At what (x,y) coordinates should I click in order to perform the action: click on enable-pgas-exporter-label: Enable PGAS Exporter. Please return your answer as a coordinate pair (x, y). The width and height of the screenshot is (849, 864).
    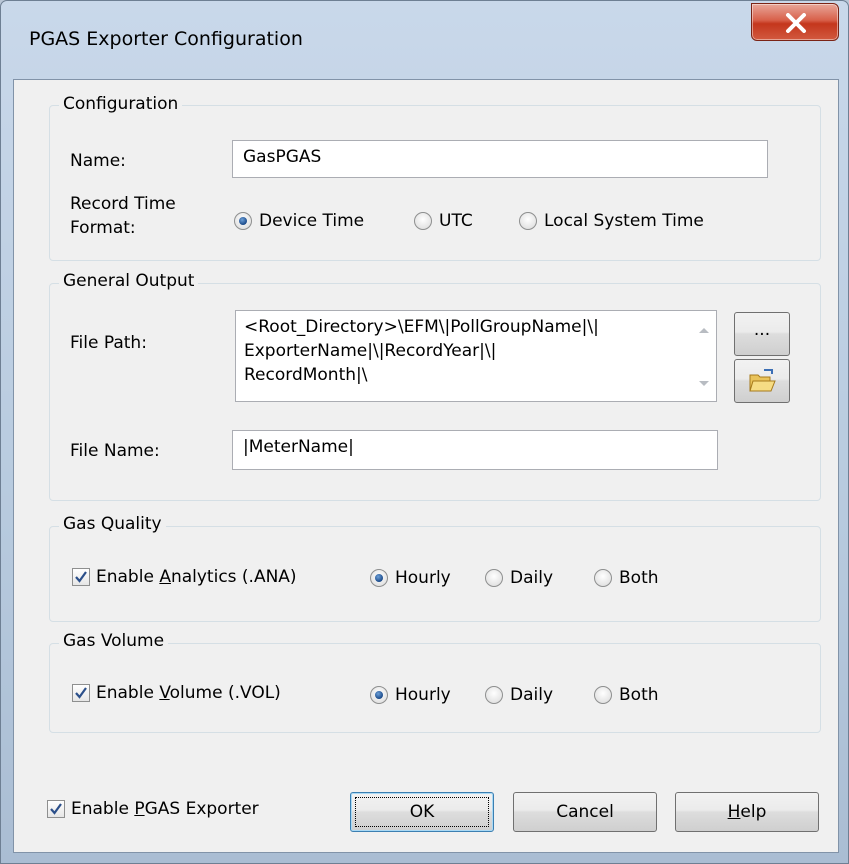
    Looking at the image, I should click on (165, 809).